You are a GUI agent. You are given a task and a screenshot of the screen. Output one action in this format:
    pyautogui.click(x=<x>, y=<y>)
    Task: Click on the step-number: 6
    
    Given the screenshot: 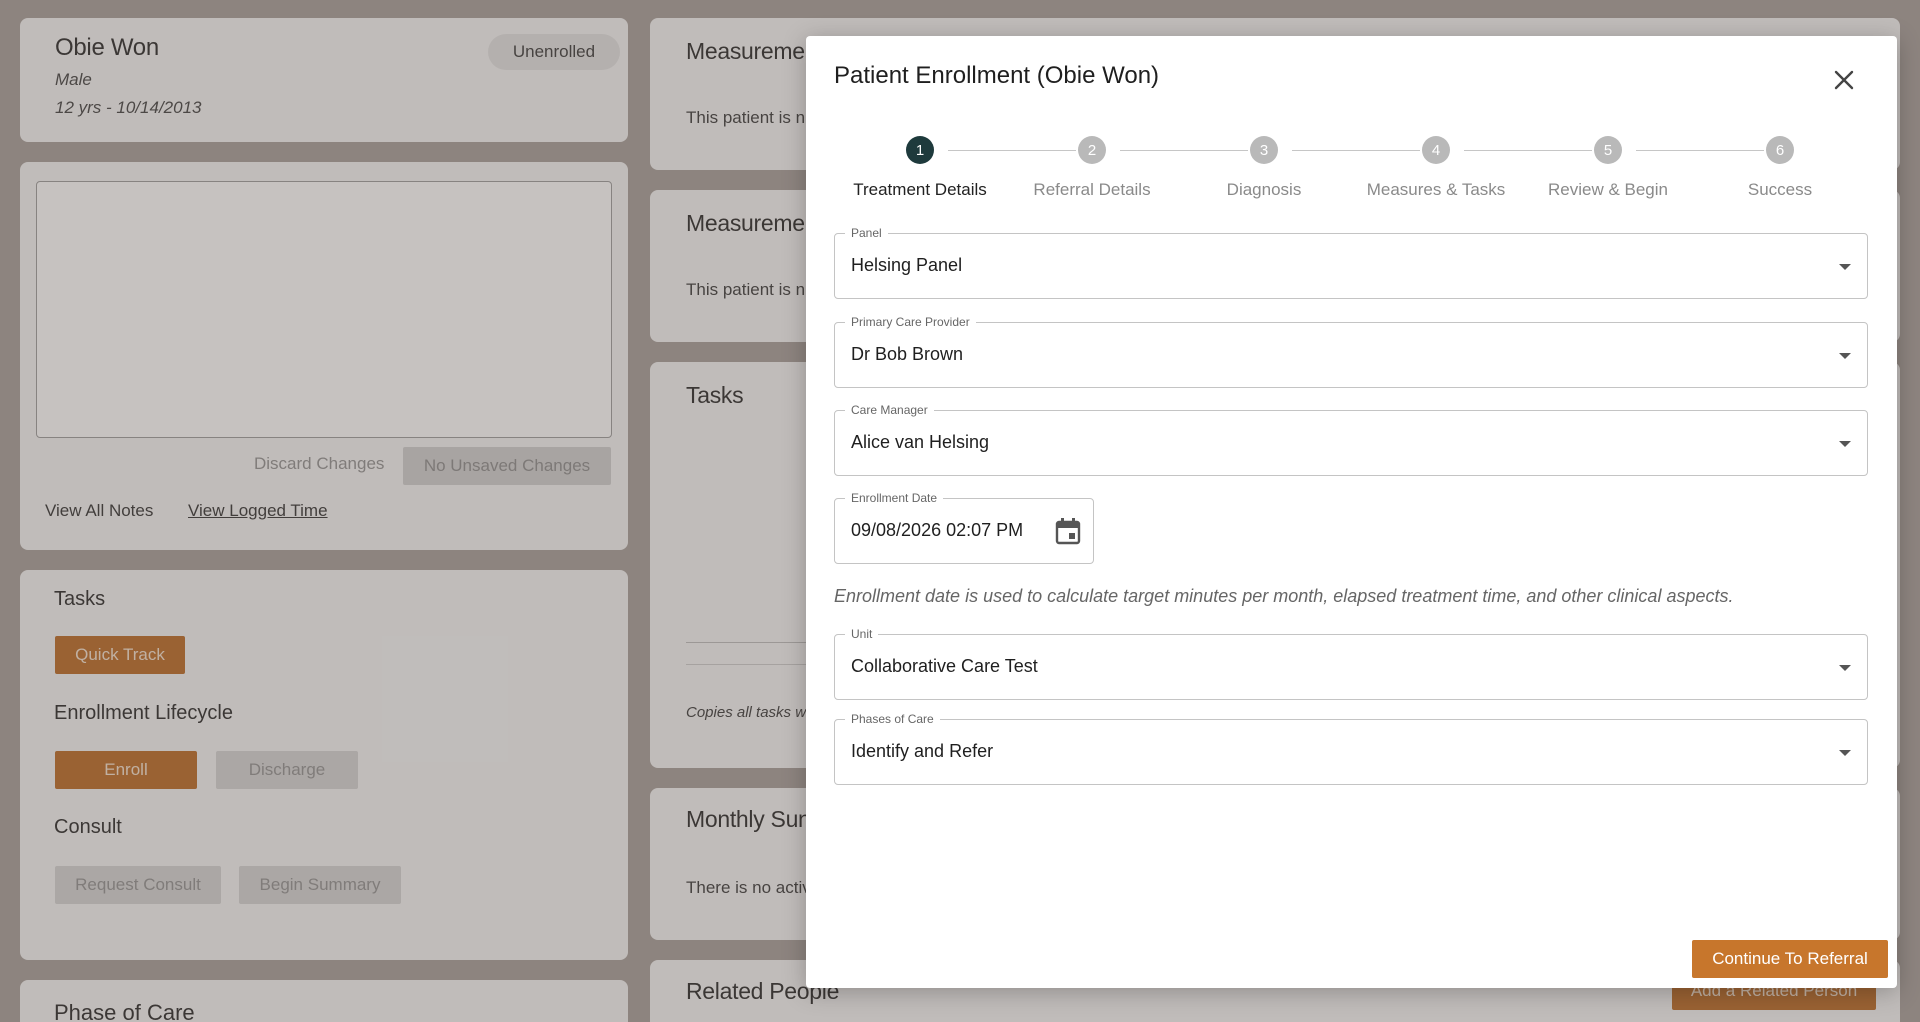 What is the action you would take?
    pyautogui.click(x=1780, y=150)
    